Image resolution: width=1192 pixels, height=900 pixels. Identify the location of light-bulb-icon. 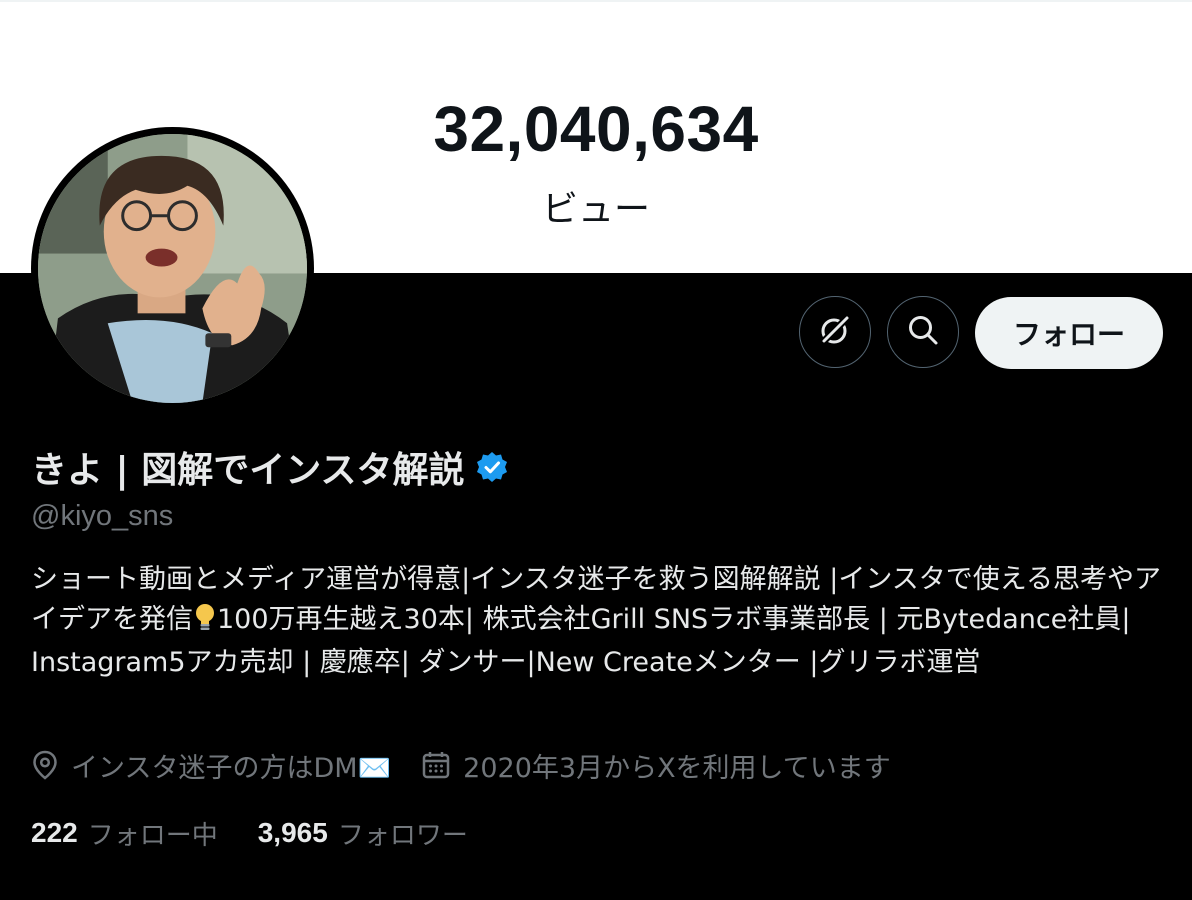
(205, 623).